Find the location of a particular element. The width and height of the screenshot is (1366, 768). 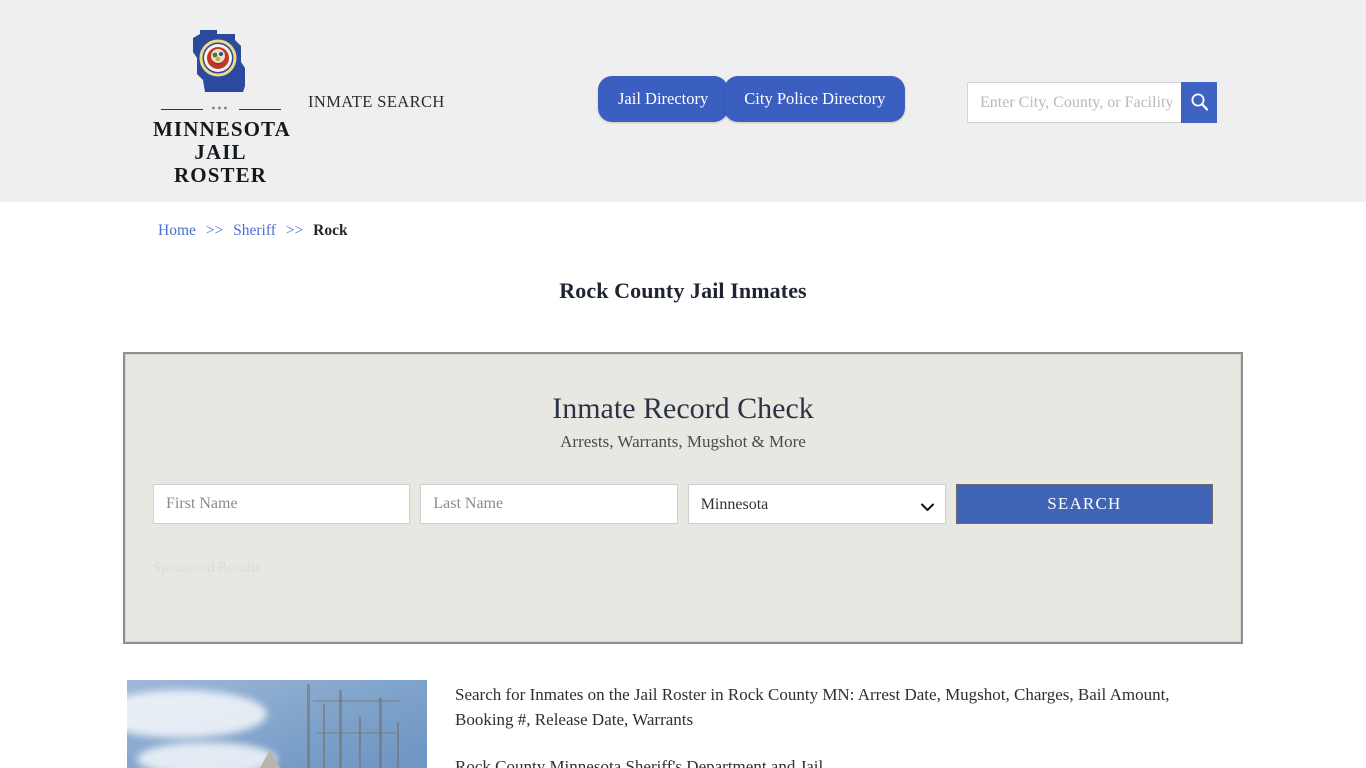

header-search-button is located at coordinates (1199, 102).